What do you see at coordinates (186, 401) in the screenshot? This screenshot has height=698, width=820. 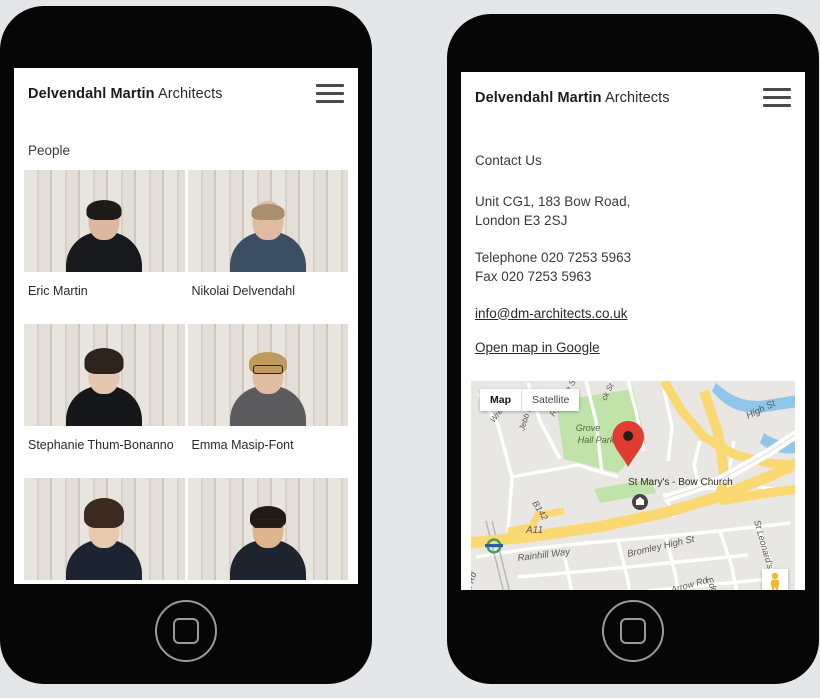 I see `people-row: Stephanie Thum-Bonanno Emma Masip-Font` at bounding box center [186, 401].